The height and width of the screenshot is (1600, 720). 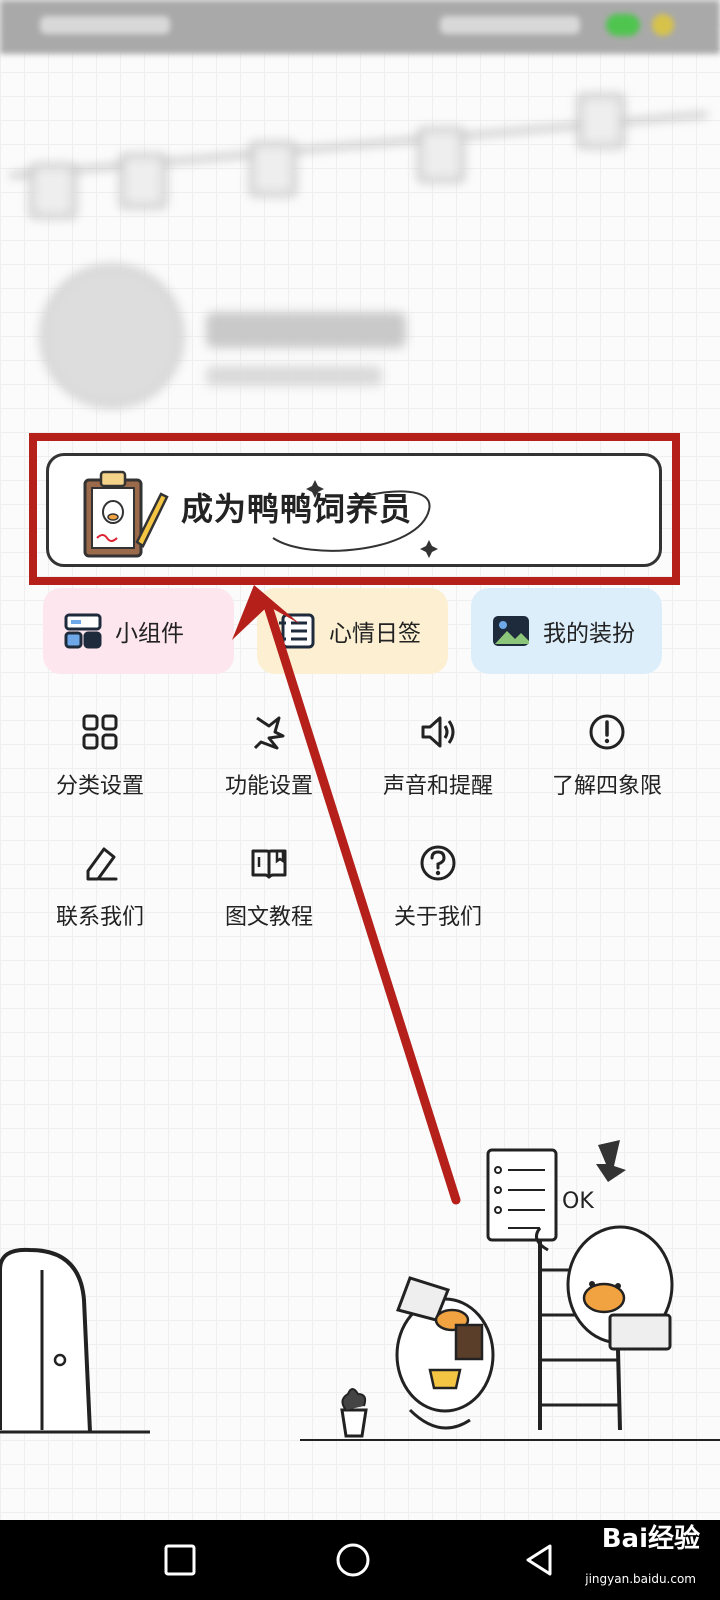 What do you see at coordinates (294, 376) in the screenshot?
I see `user-subtitle` at bounding box center [294, 376].